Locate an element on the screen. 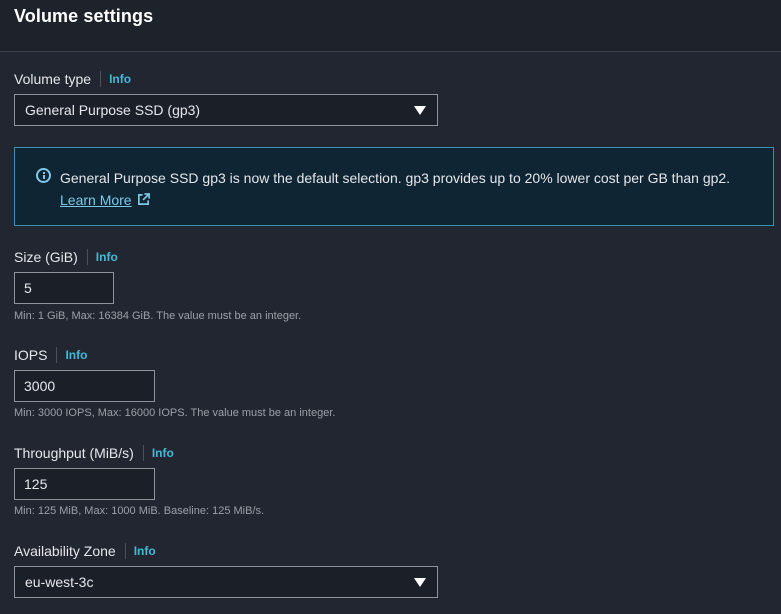 This screenshot has height=614, width=781. availability-zone-info-link: Info is located at coordinates (145, 551).